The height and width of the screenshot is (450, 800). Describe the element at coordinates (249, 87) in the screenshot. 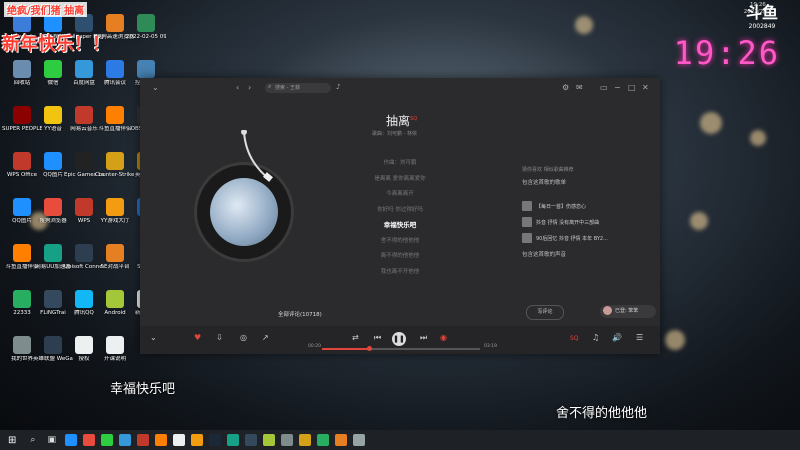

I see `forward-icon: ›` at that location.